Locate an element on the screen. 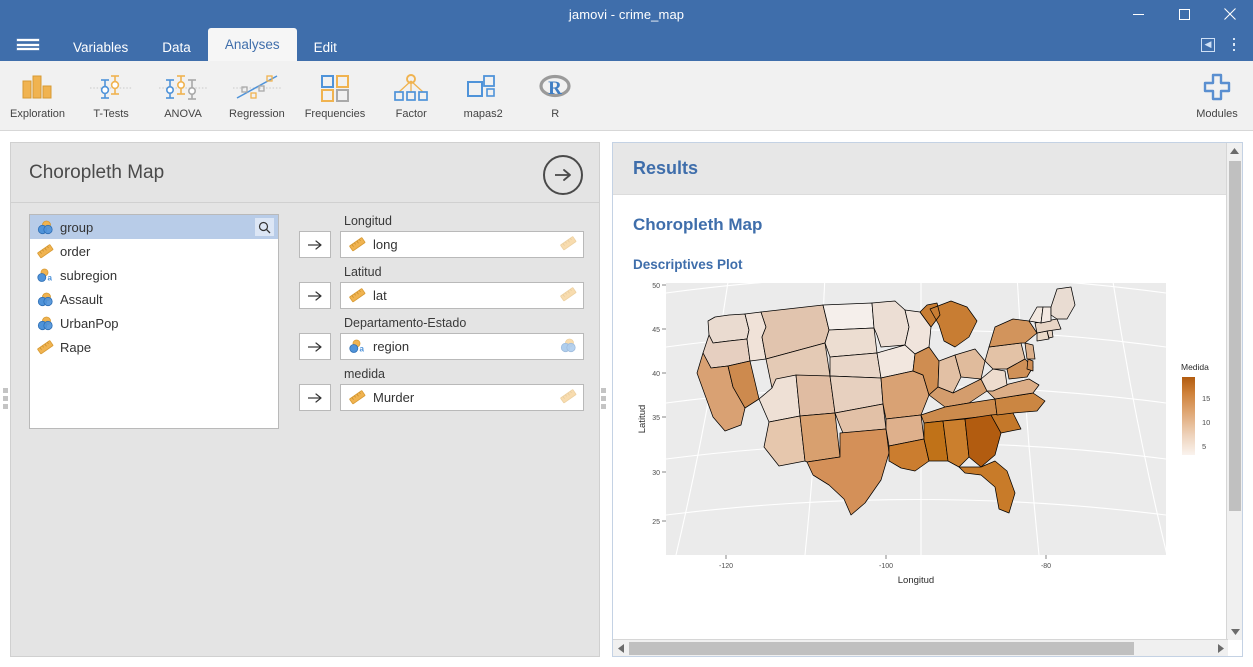 This screenshot has height=667, width=1253. ribbon-button-factor: Factor is located at coordinates (411, 96).